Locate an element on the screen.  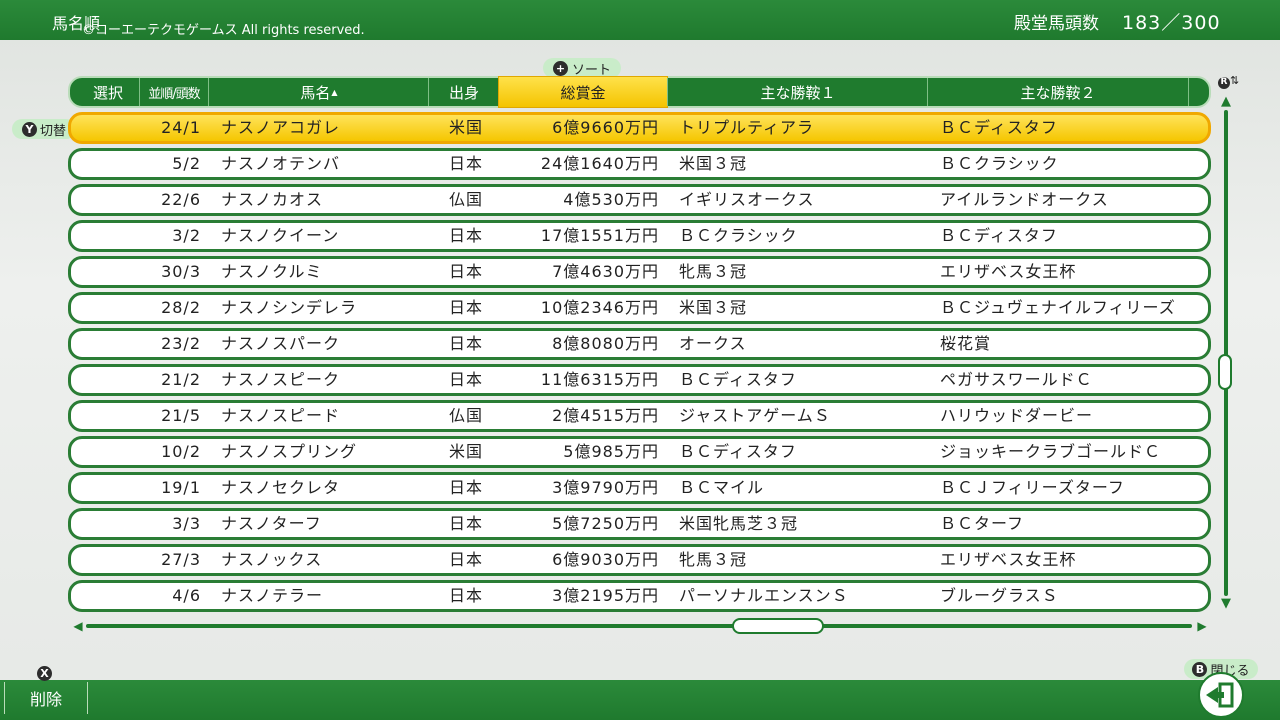
scroll-right-icon: ▶ is located at coordinates (1202, 626).